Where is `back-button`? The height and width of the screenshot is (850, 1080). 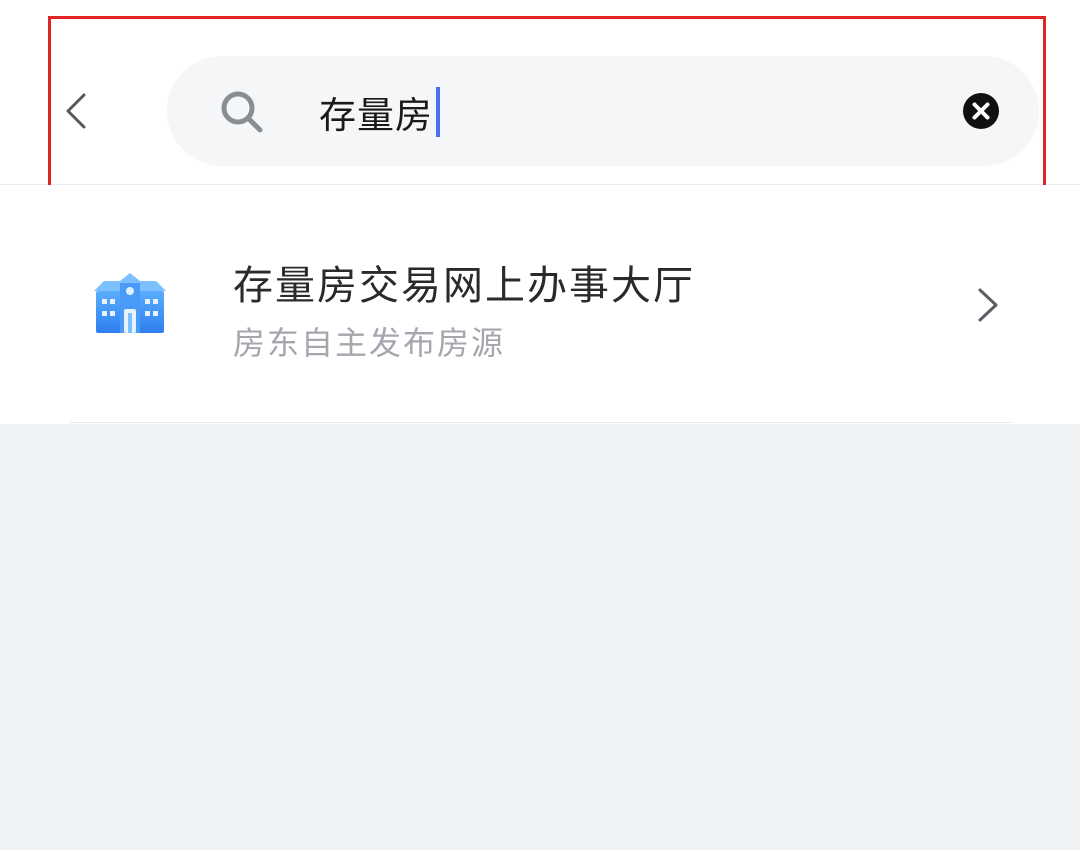
back-button is located at coordinates (76, 111).